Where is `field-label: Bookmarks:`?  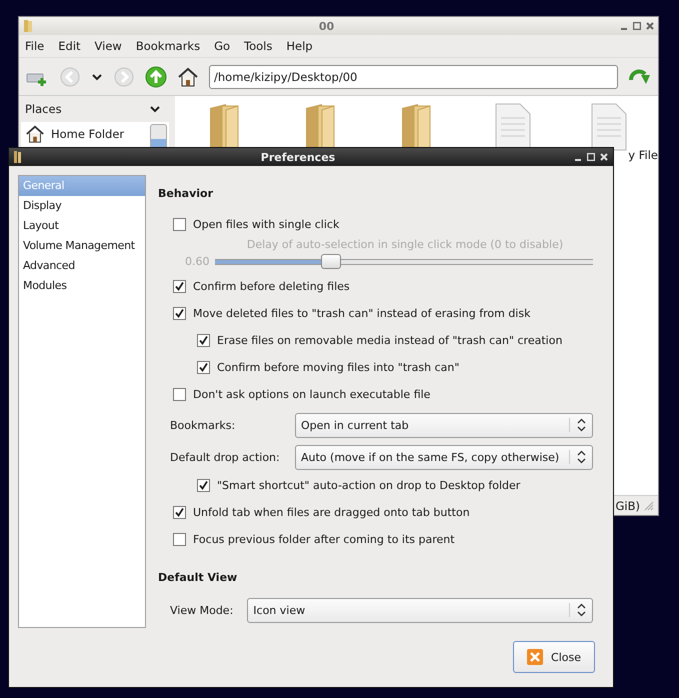 field-label: Bookmarks: is located at coordinates (203, 425).